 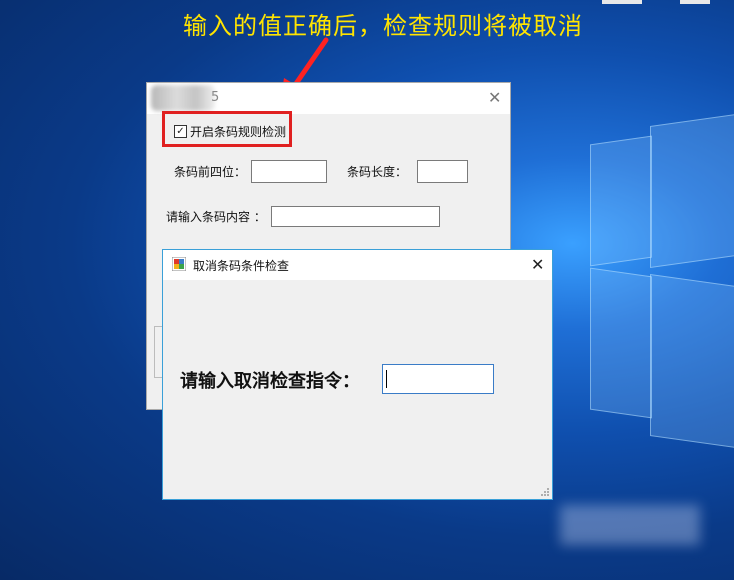 I want to click on barcode-rule-checkbox: ✓, so click(x=180, y=131).